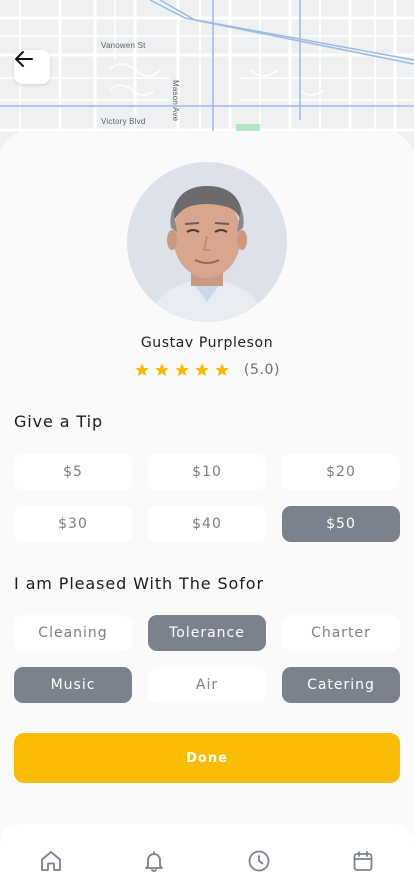  I want to click on pleased-option-catering: Catering, so click(341, 685).